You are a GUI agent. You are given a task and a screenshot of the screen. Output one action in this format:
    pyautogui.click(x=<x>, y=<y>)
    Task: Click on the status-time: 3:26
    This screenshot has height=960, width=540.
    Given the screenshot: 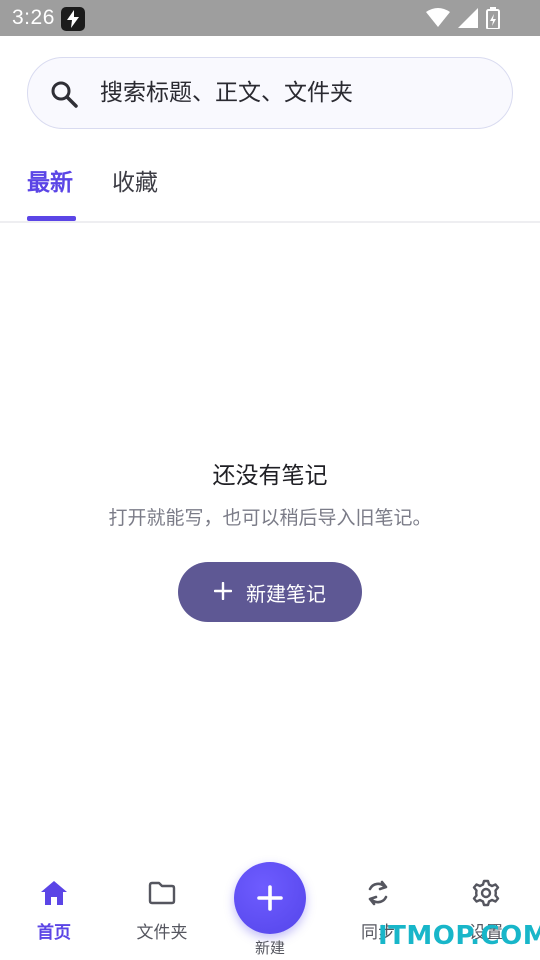 What is the action you would take?
    pyautogui.click(x=33, y=17)
    